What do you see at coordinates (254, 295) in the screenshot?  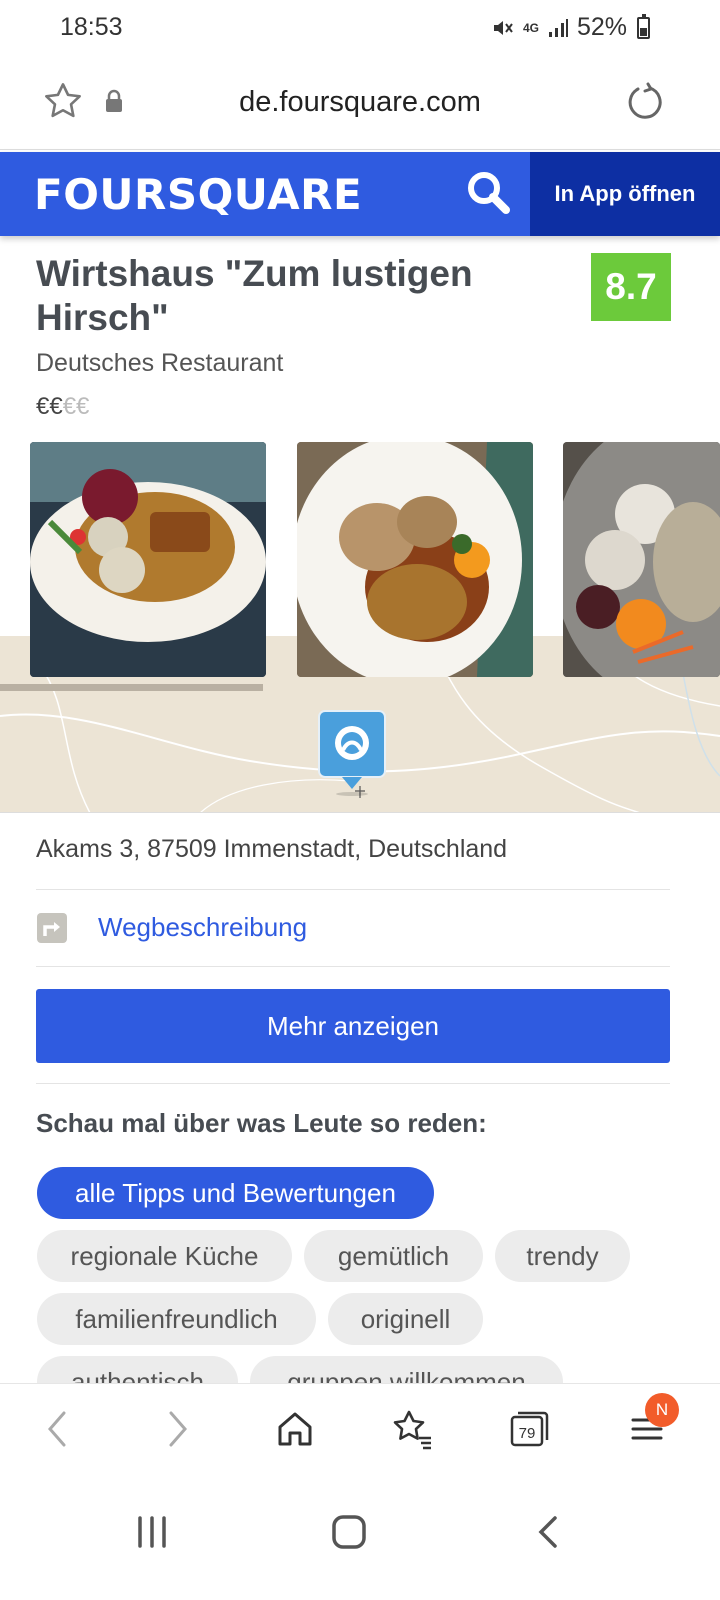 I see `venue-name: Wirtshaus "Zum lustigen Hirsch"` at bounding box center [254, 295].